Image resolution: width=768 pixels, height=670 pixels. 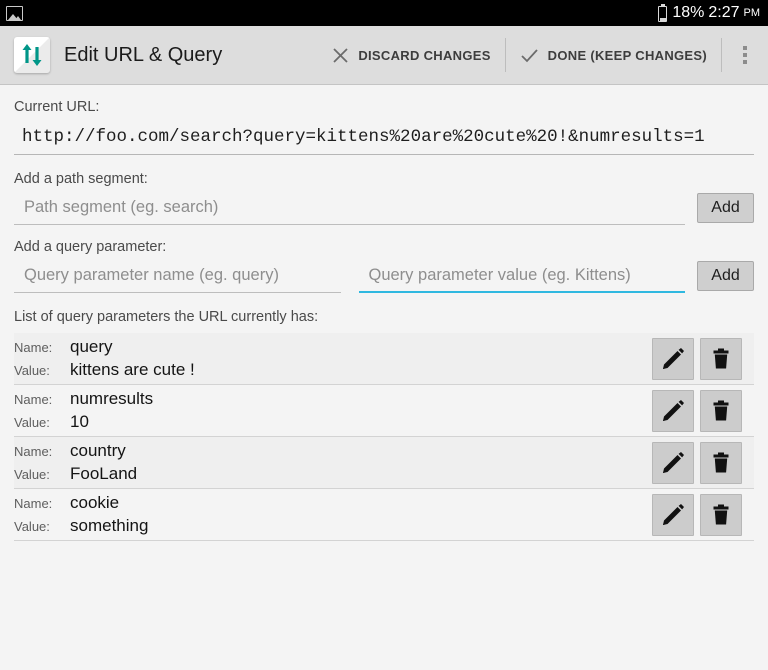 What do you see at coordinates (91, 346) in the screenshot?
I see `param-name-value: query` at bounding box center [91, 346].